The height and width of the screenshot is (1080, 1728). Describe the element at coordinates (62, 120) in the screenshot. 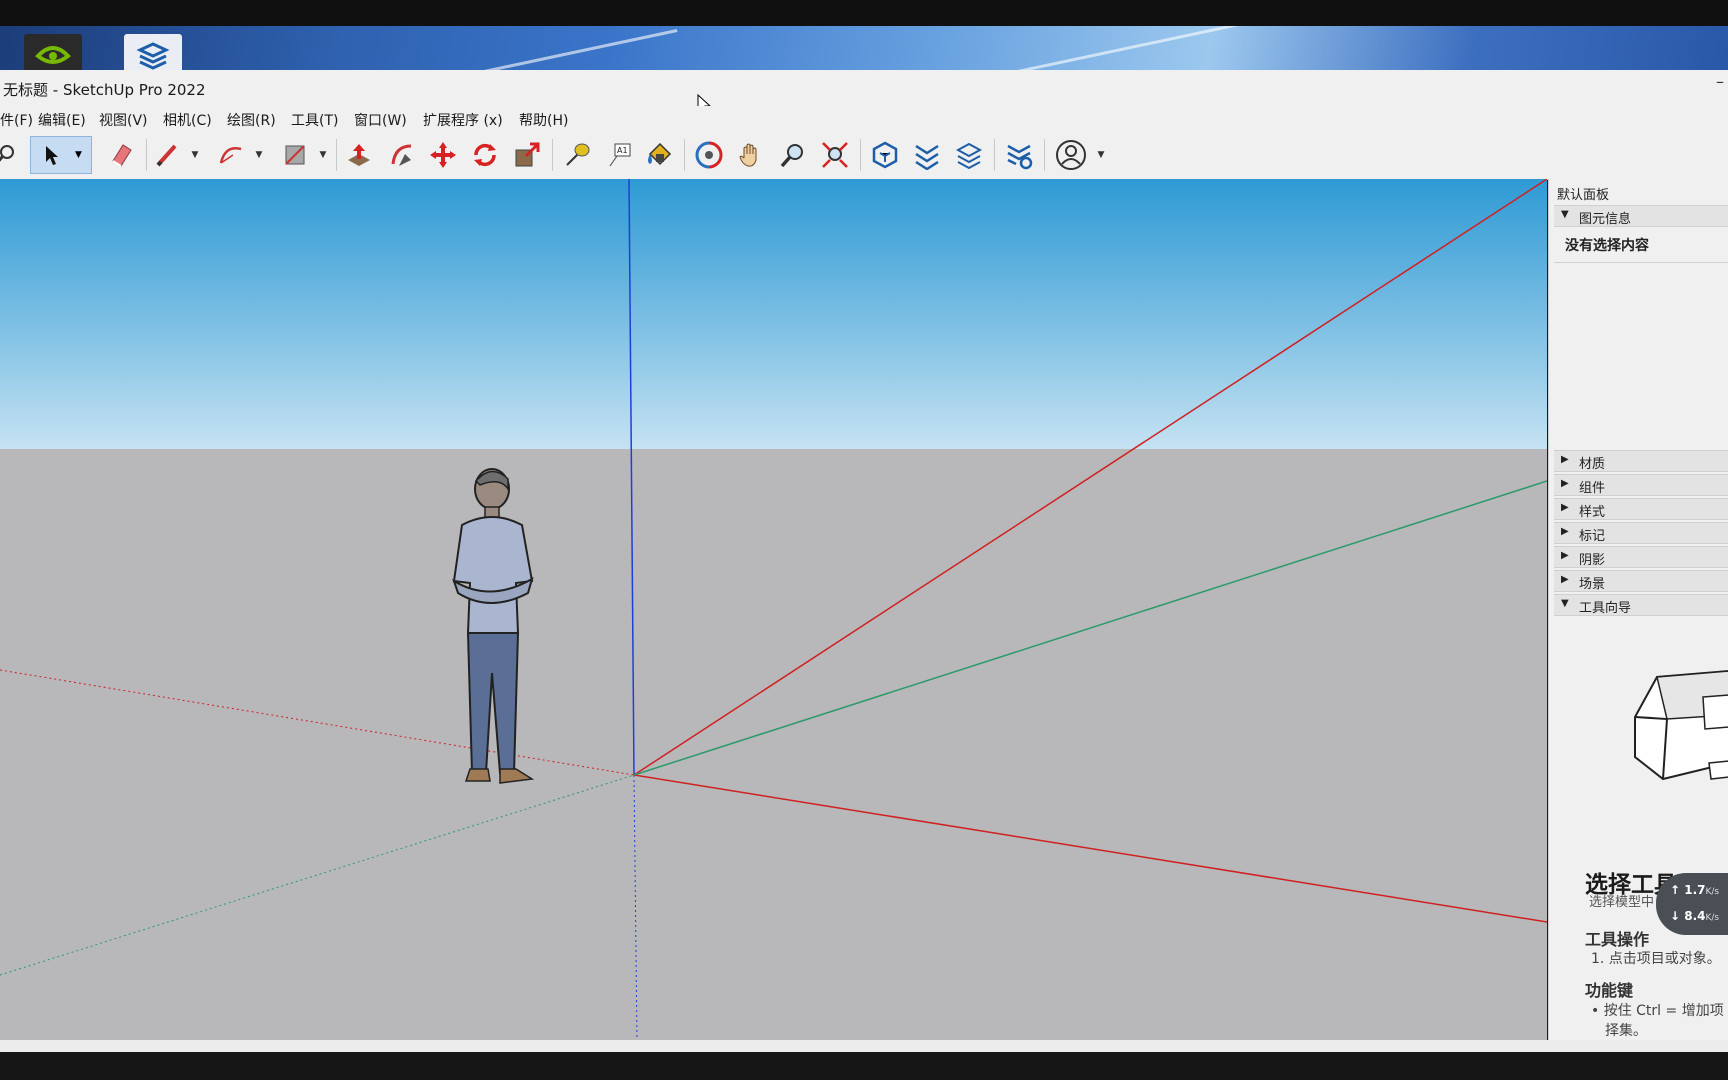

I see `menu-edit: 编辑(E)` at that location.